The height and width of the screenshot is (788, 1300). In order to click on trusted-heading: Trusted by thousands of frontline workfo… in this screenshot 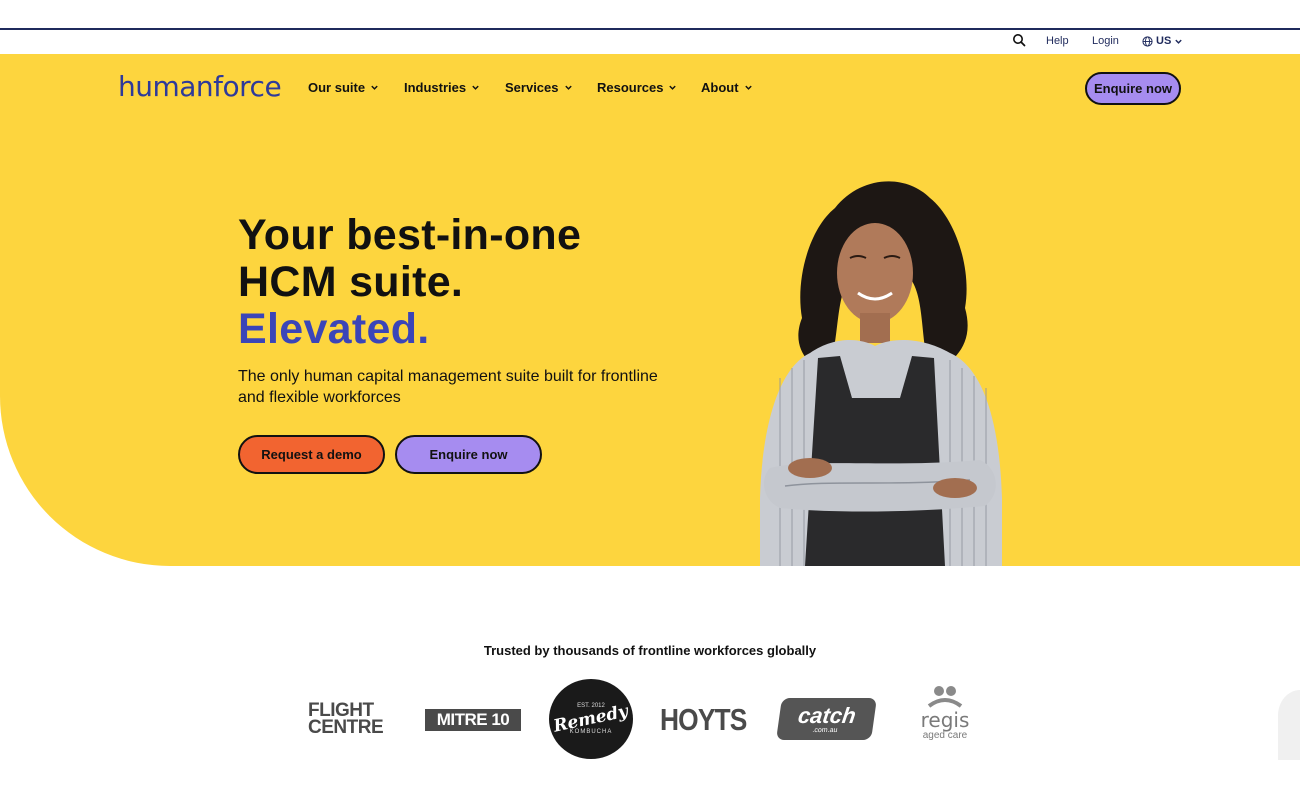, I will do `click(650, 650)`.